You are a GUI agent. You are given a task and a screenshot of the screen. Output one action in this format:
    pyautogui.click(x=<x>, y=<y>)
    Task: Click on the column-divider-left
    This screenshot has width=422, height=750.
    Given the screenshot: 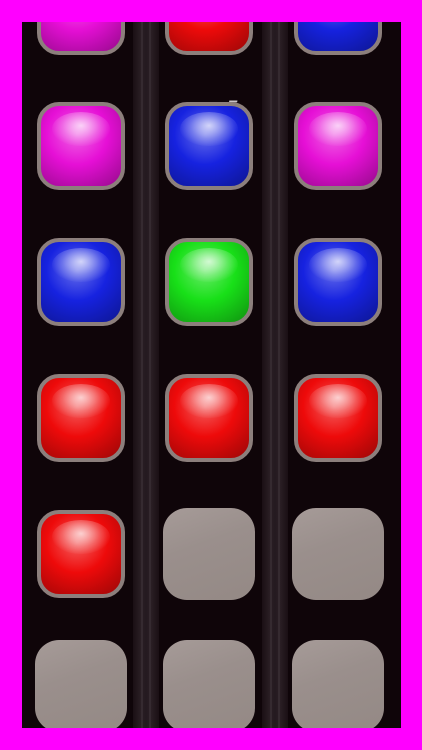 What is the action you would take?
    pyautogui.click(x=146, y=375)
    